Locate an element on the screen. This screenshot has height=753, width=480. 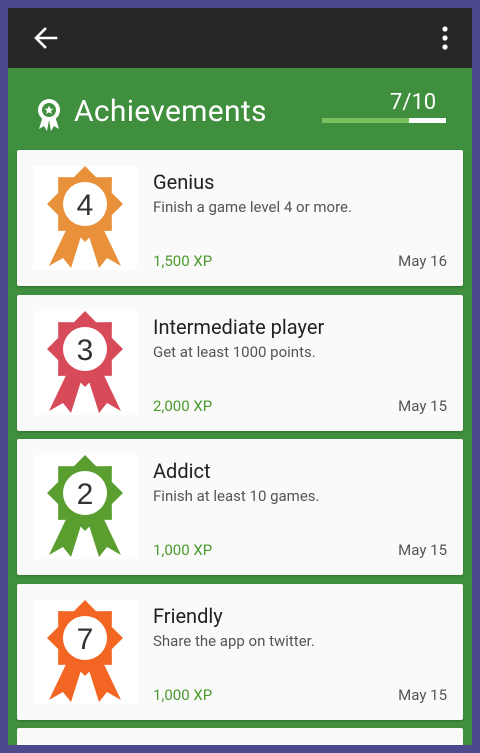
achievement-progress-bar is located at coordinates (384, 120).